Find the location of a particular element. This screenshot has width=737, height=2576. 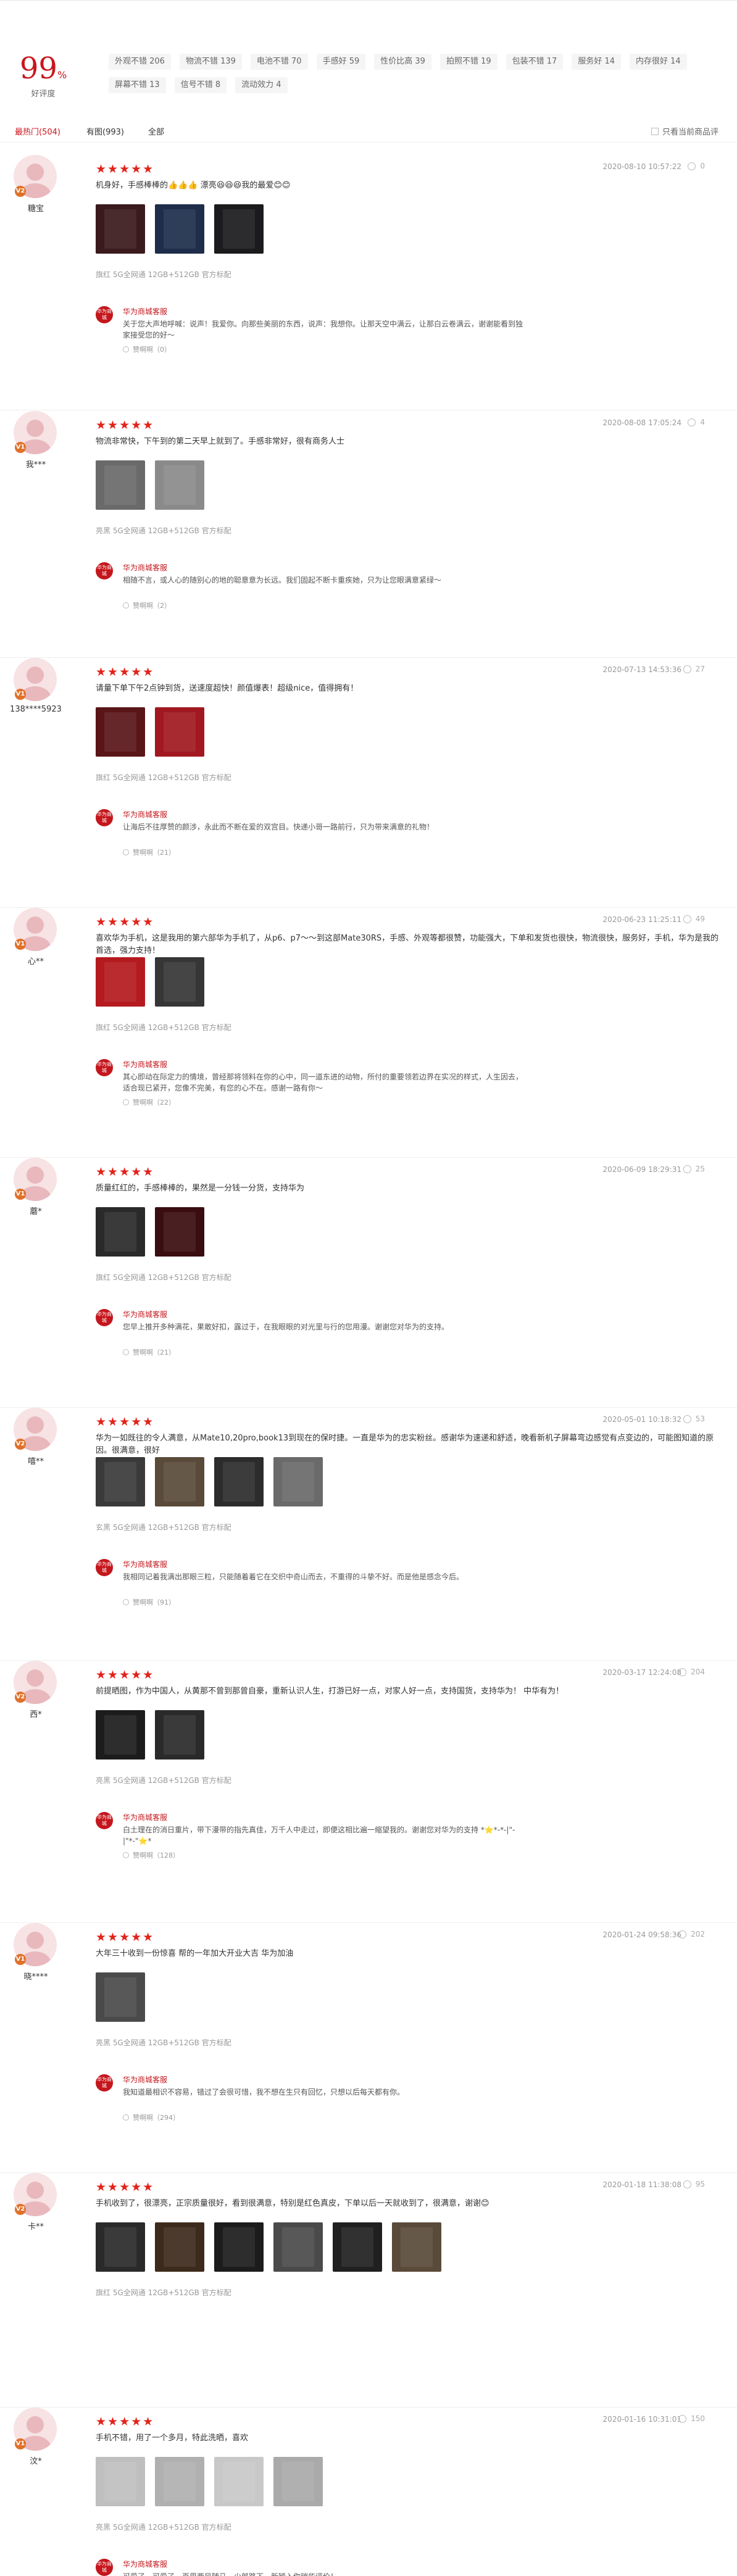

like-button: 202 is located at coordinates (691, 1934).